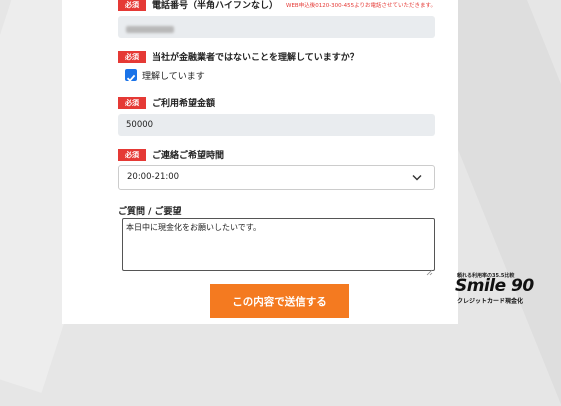 Image resolution: width=561 pixels, height=406 pixels. I want to click on site-logo: 頼れる利用率の35.5比較 Smile 90 クレジットカード現金化, so click(503, 288).